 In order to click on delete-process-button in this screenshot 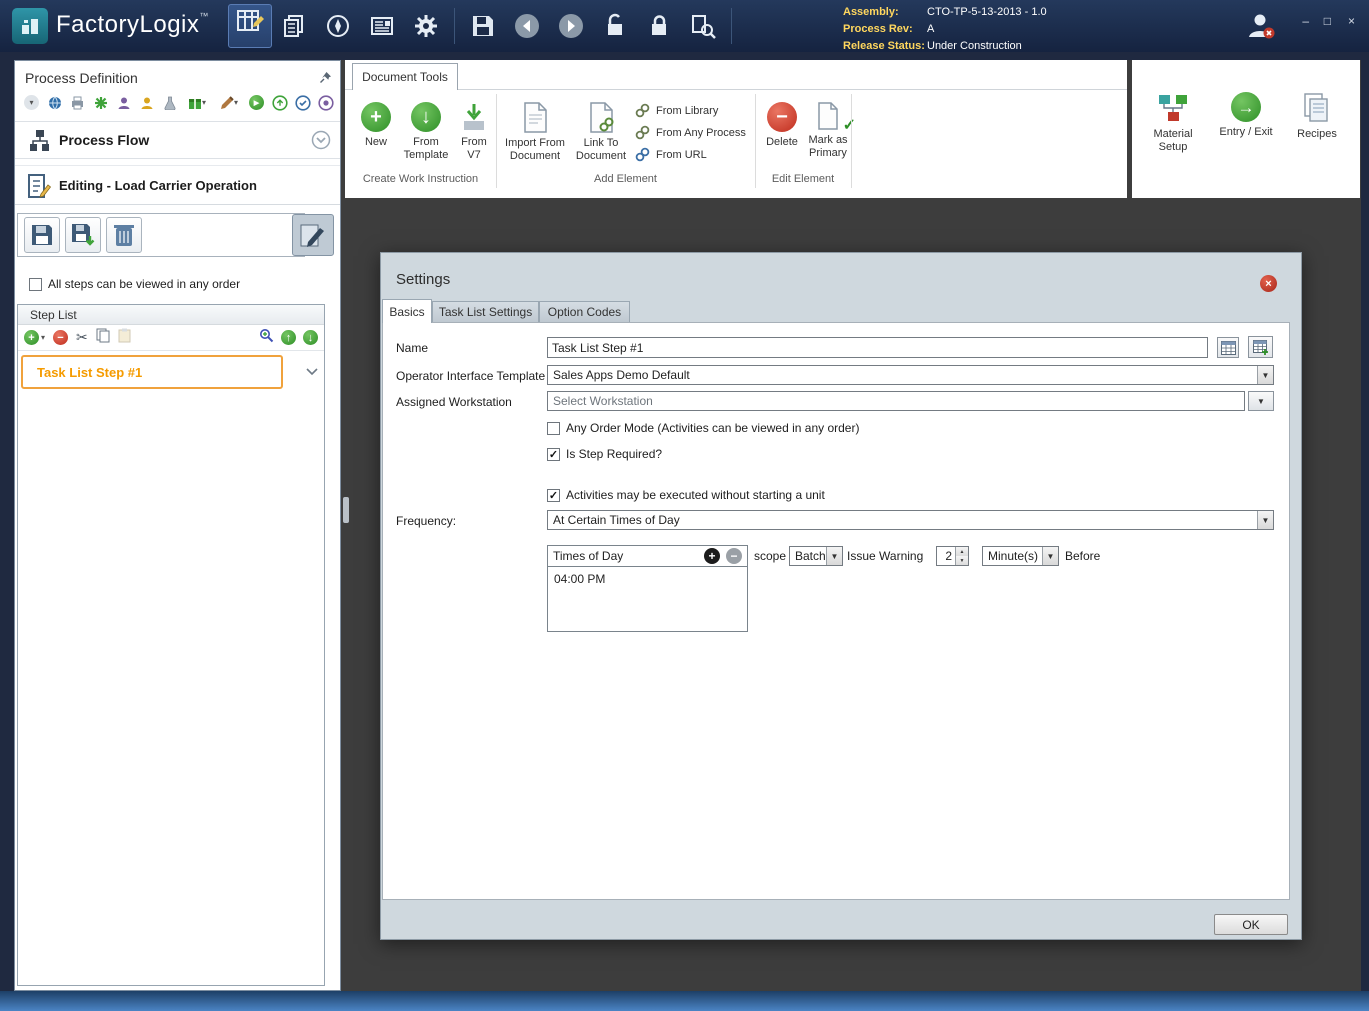, I will do `click(124, 235)`.